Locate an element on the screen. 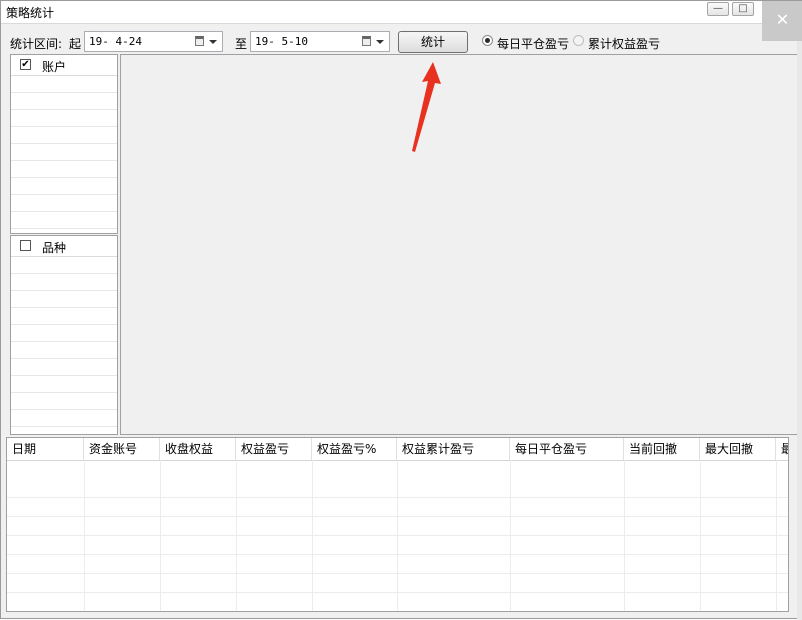 This screenshot has width=802, height=620. red-arrow-annotation is located at coordinates (426, 107).